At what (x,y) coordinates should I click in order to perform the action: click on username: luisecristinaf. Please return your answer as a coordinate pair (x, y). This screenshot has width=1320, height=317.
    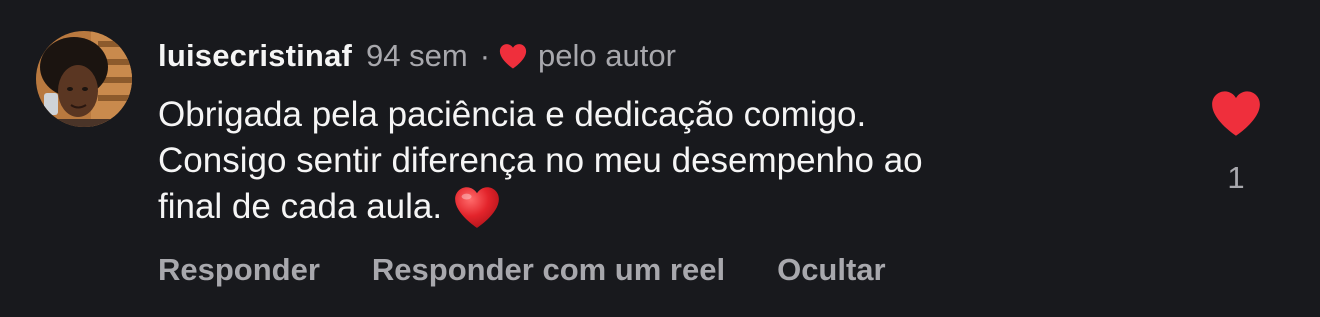
    Looking at the image, I should click on (255, 56).